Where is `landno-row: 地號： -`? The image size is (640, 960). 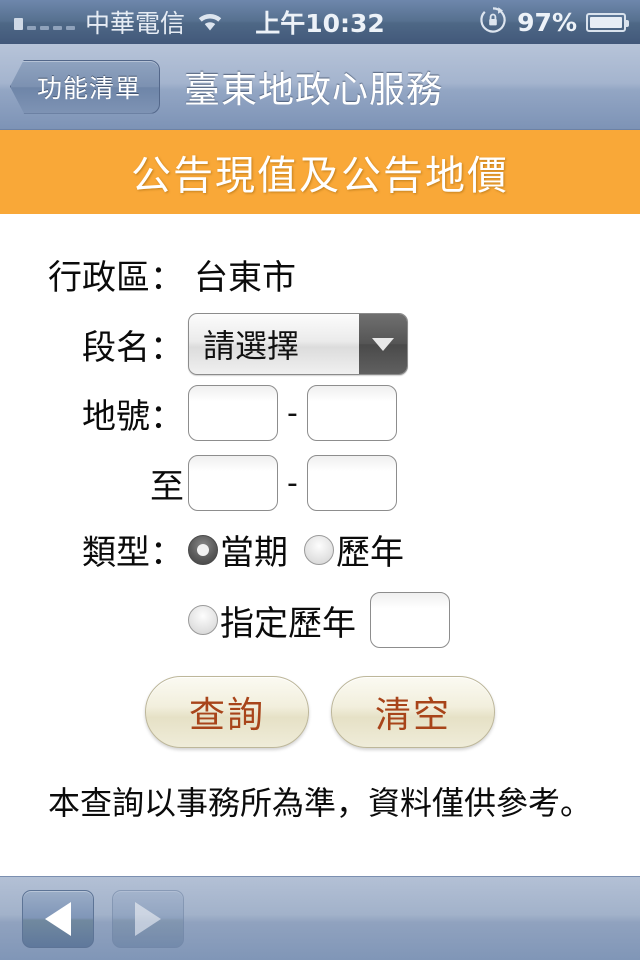
landno-row: 地號： - is located at coordinates (320, 413).